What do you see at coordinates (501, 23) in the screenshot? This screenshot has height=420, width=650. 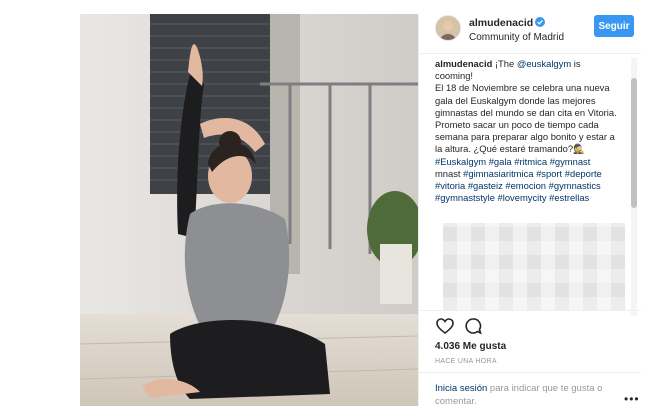 I see `username: almudenacid` at bounding box center [501, 23].